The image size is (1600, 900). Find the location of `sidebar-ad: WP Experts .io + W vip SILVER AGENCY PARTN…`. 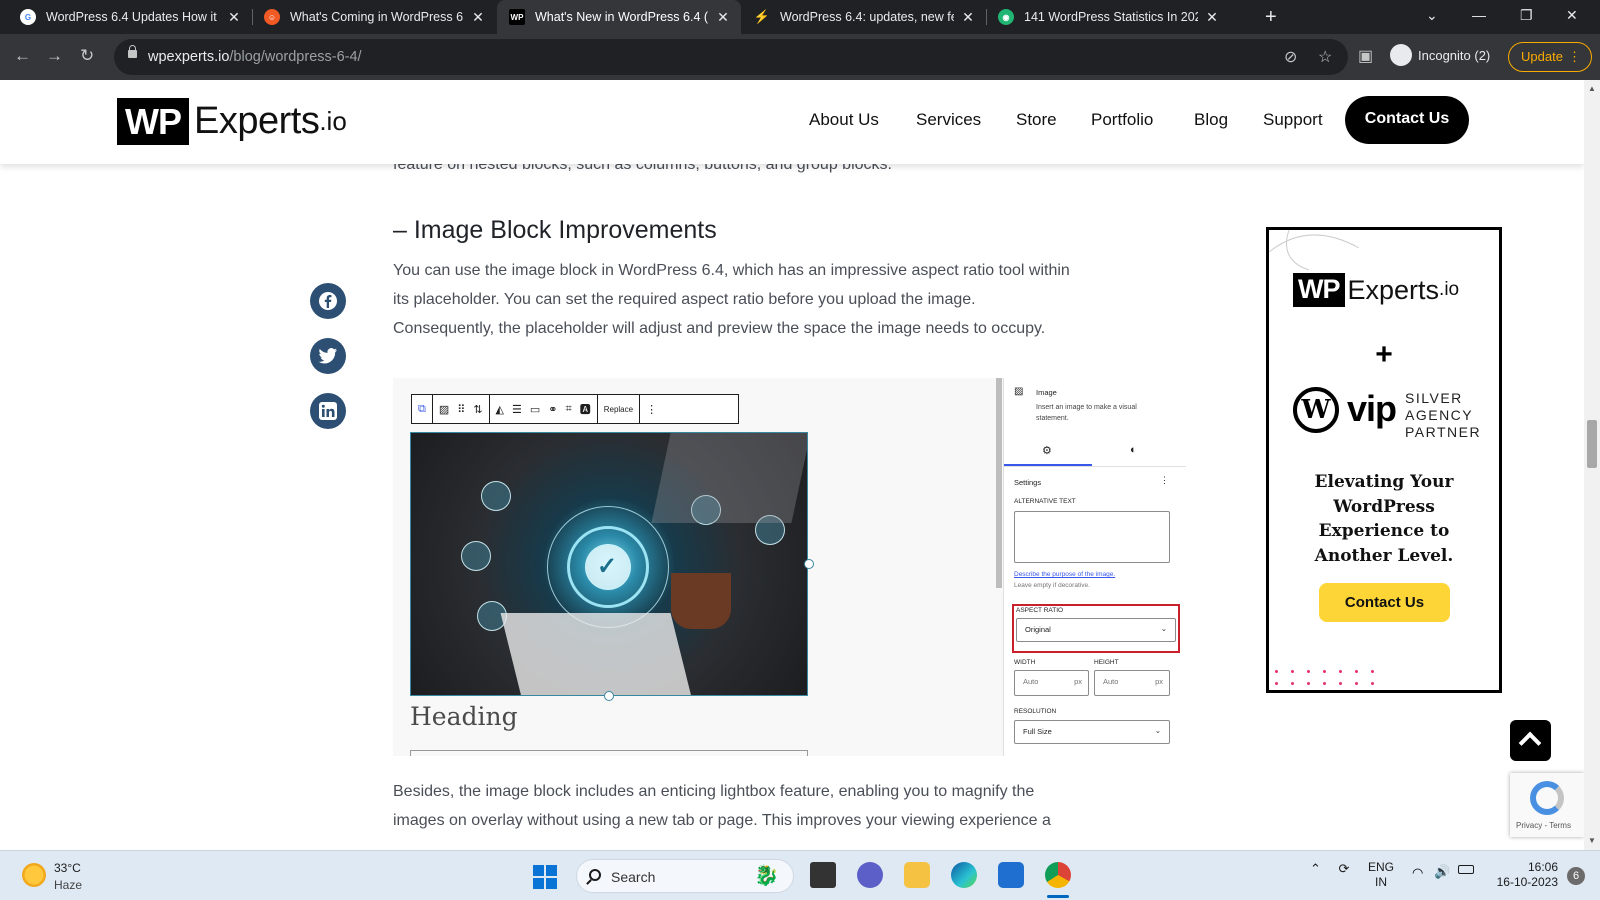

sidebar-ad: WP Experts .io + W vip SILVER AGENCY PARTN… is located at coordinates (1384, 460).